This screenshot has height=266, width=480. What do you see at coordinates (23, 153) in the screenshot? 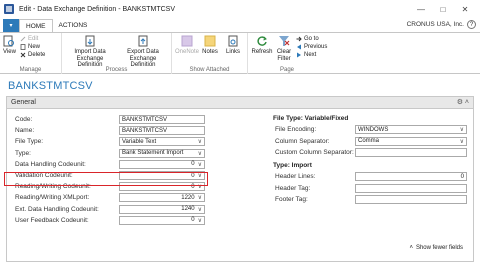
I see `left-field-row: Type:` at bounding box center [23, 153].